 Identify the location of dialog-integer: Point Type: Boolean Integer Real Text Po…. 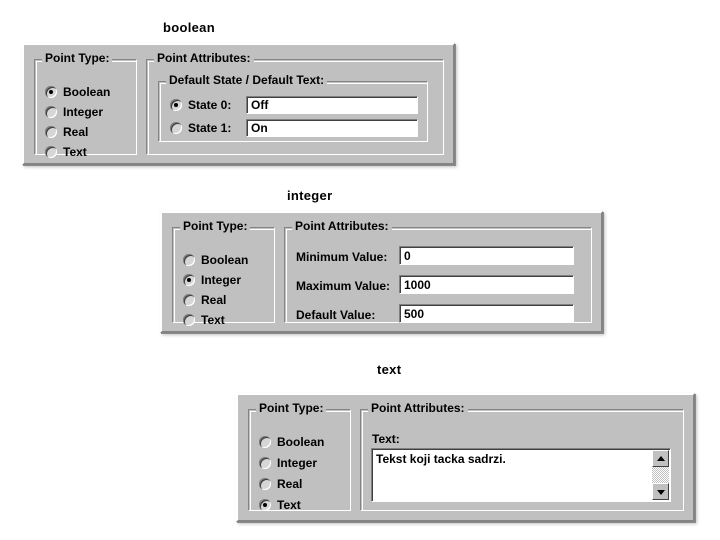
(381, 272).